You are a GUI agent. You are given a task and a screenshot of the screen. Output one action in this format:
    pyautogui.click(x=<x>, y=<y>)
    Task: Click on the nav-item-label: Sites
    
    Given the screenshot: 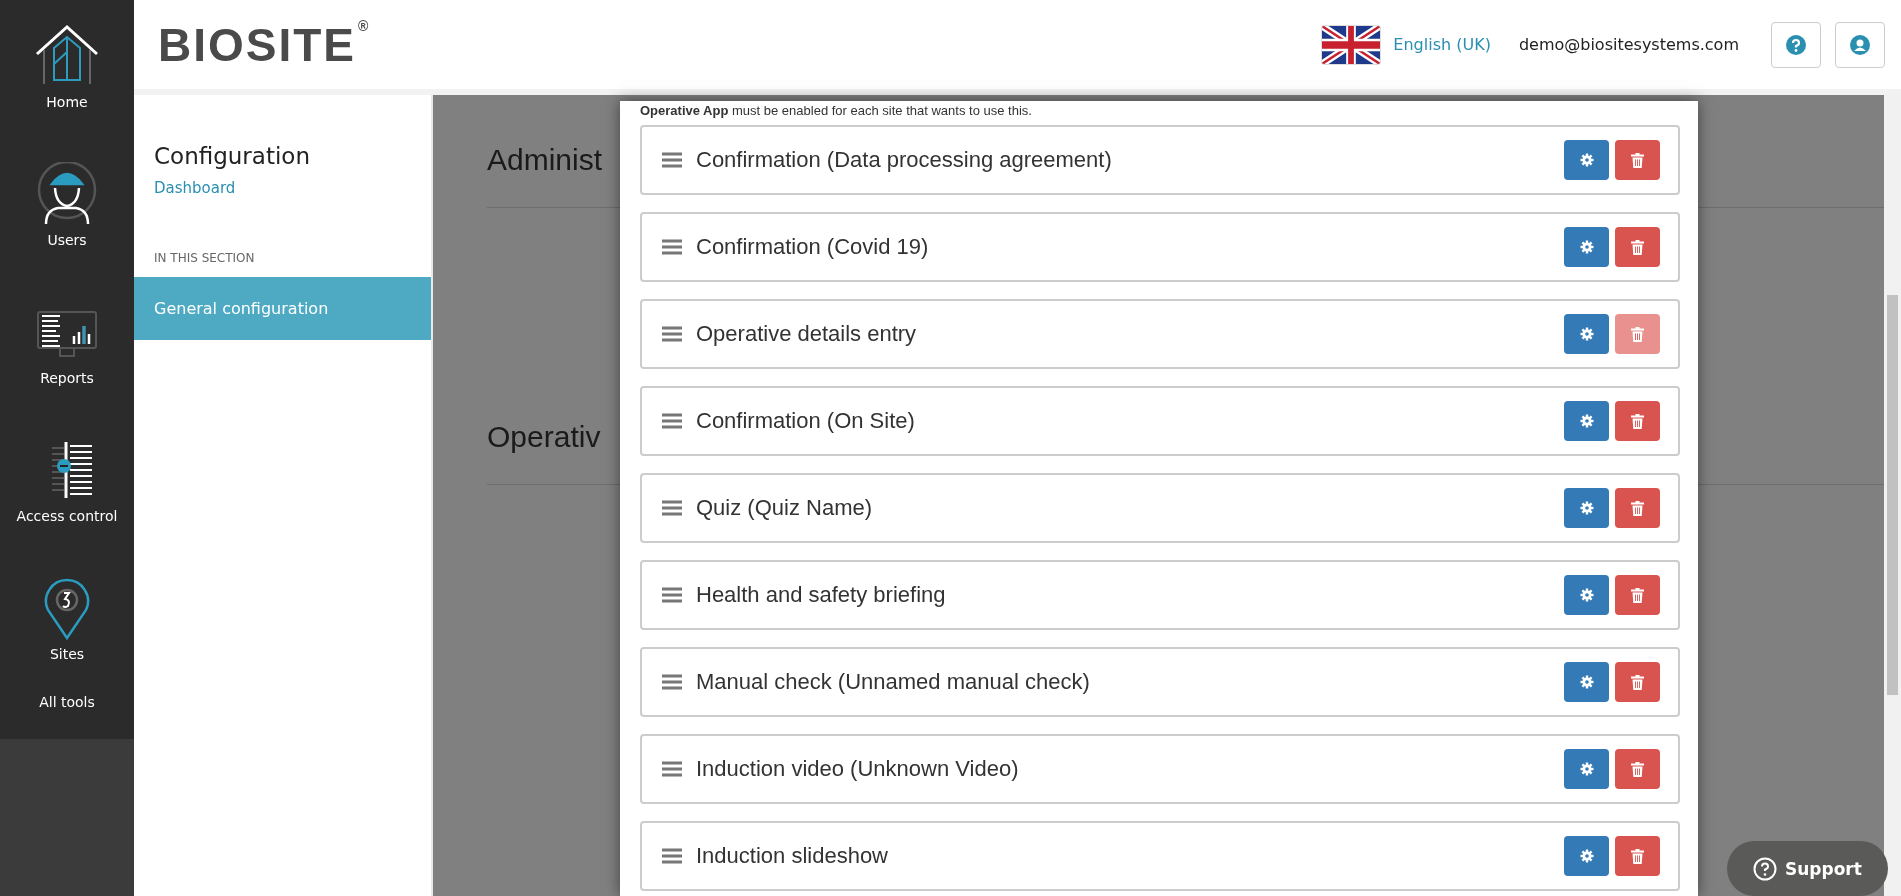 What is the action you would take?
    pyautogui.click(x=67, y=654)
    